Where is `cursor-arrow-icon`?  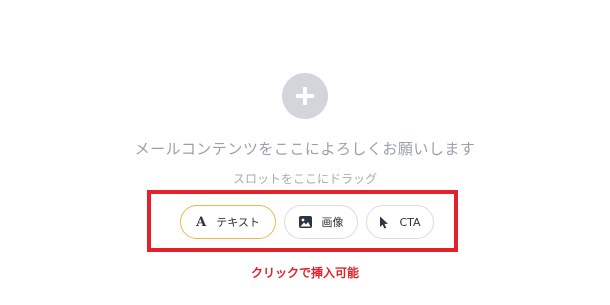
cursor-arrow-icon is located at coordinates (384, 222).